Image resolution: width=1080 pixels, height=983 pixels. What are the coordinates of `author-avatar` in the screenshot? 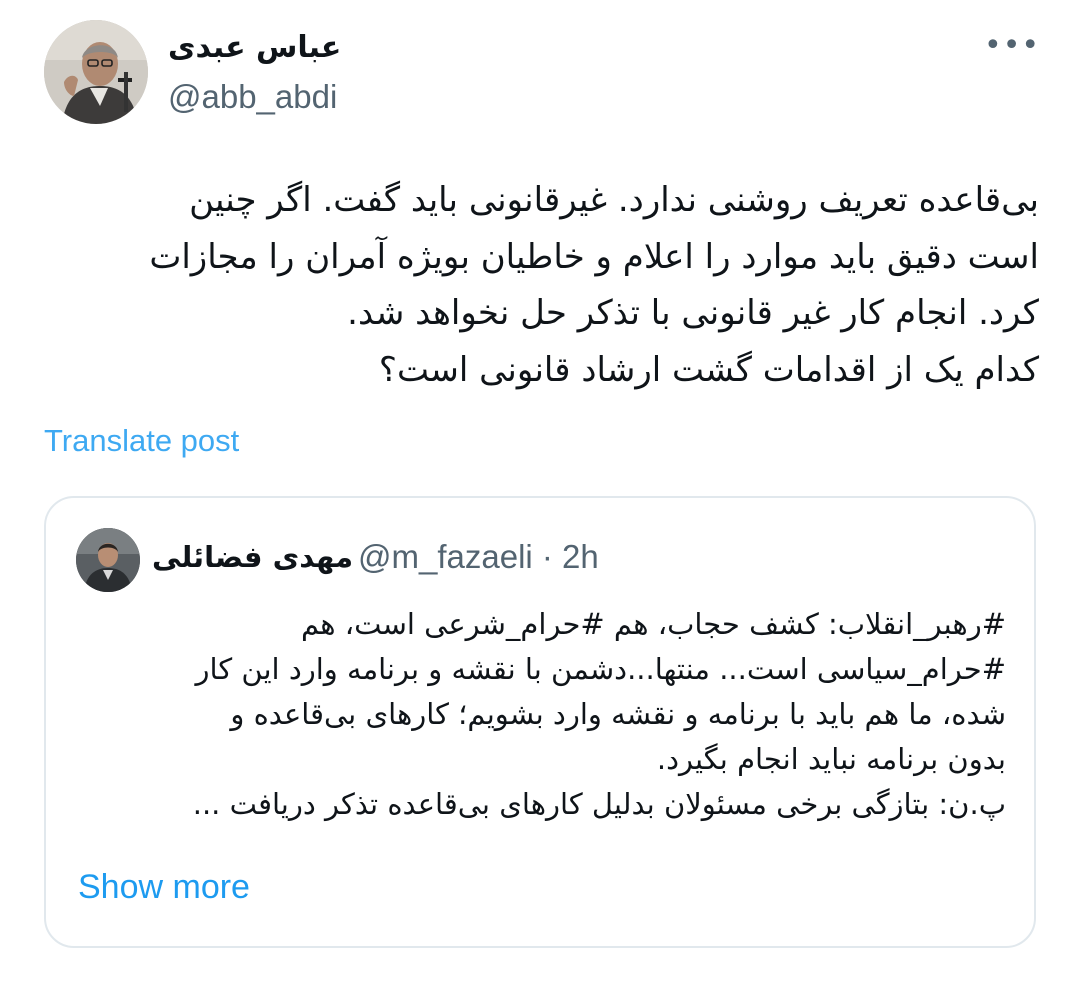 It's located at (96, 72).